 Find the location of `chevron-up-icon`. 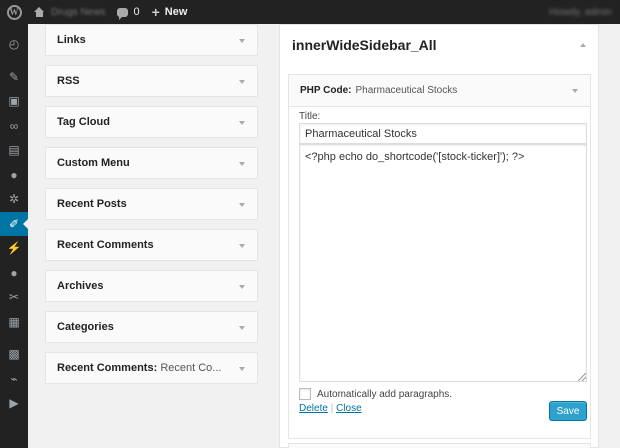

chevron-up-icon is located at coordinates (583, 45).